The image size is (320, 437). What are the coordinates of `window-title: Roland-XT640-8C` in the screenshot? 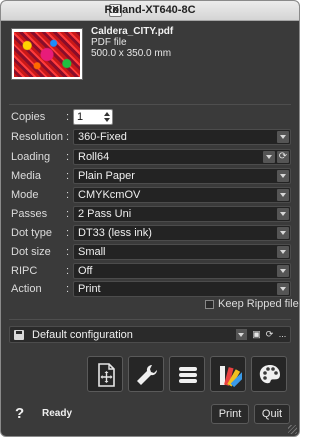 It's located at (150, 10).